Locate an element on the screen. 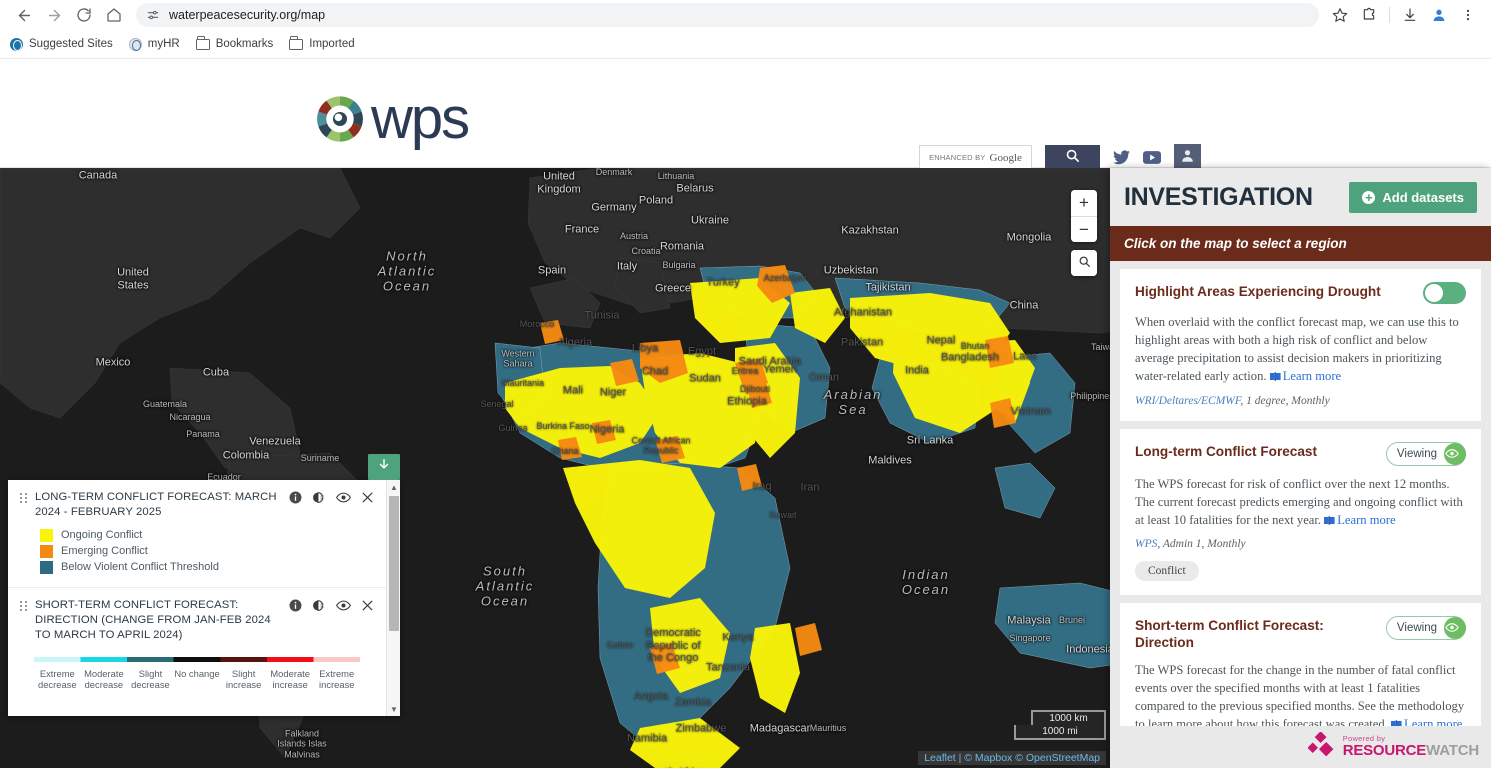 This screenshot has height=768, width=1491. youtube-icon is located at coordinates (1152, 157).